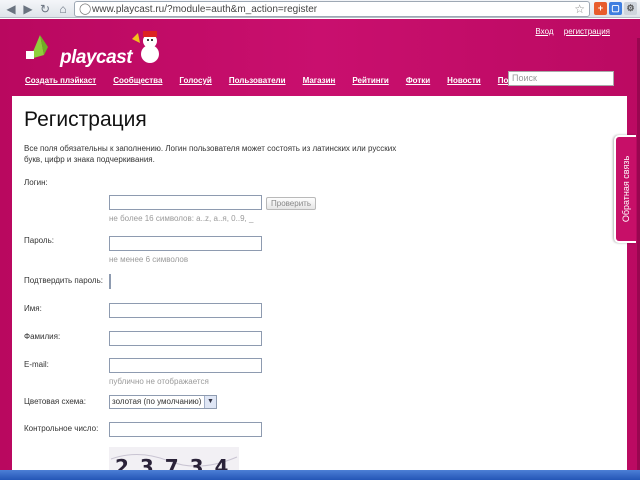 The image size is (640, 480). I want to click on nav-create-playcast: Создать плэйкаст, so click(60, 80).